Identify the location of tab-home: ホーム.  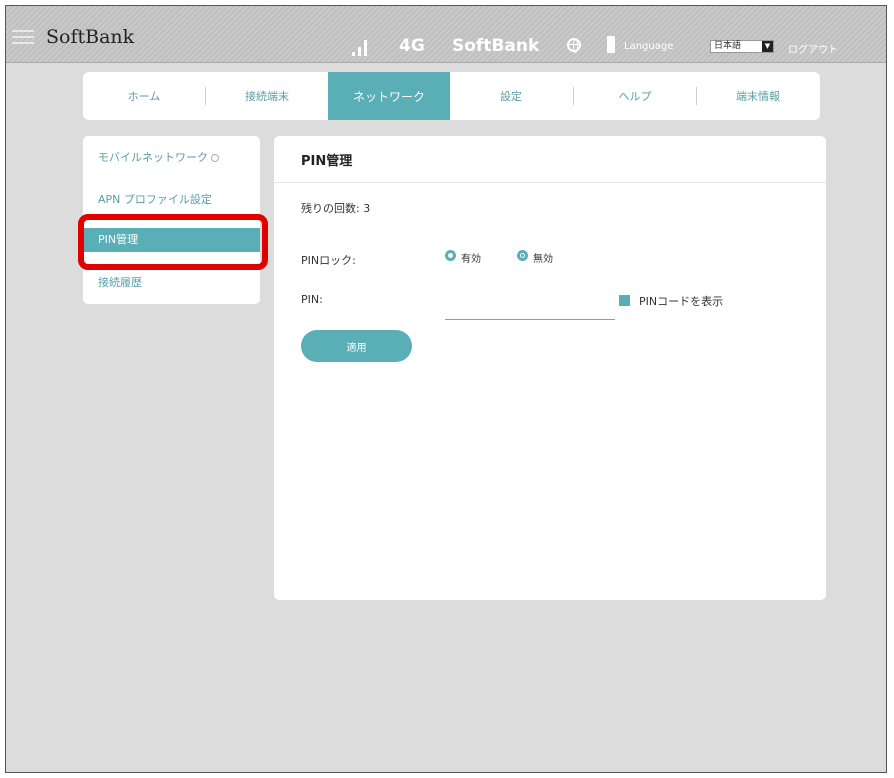
(144, 96).